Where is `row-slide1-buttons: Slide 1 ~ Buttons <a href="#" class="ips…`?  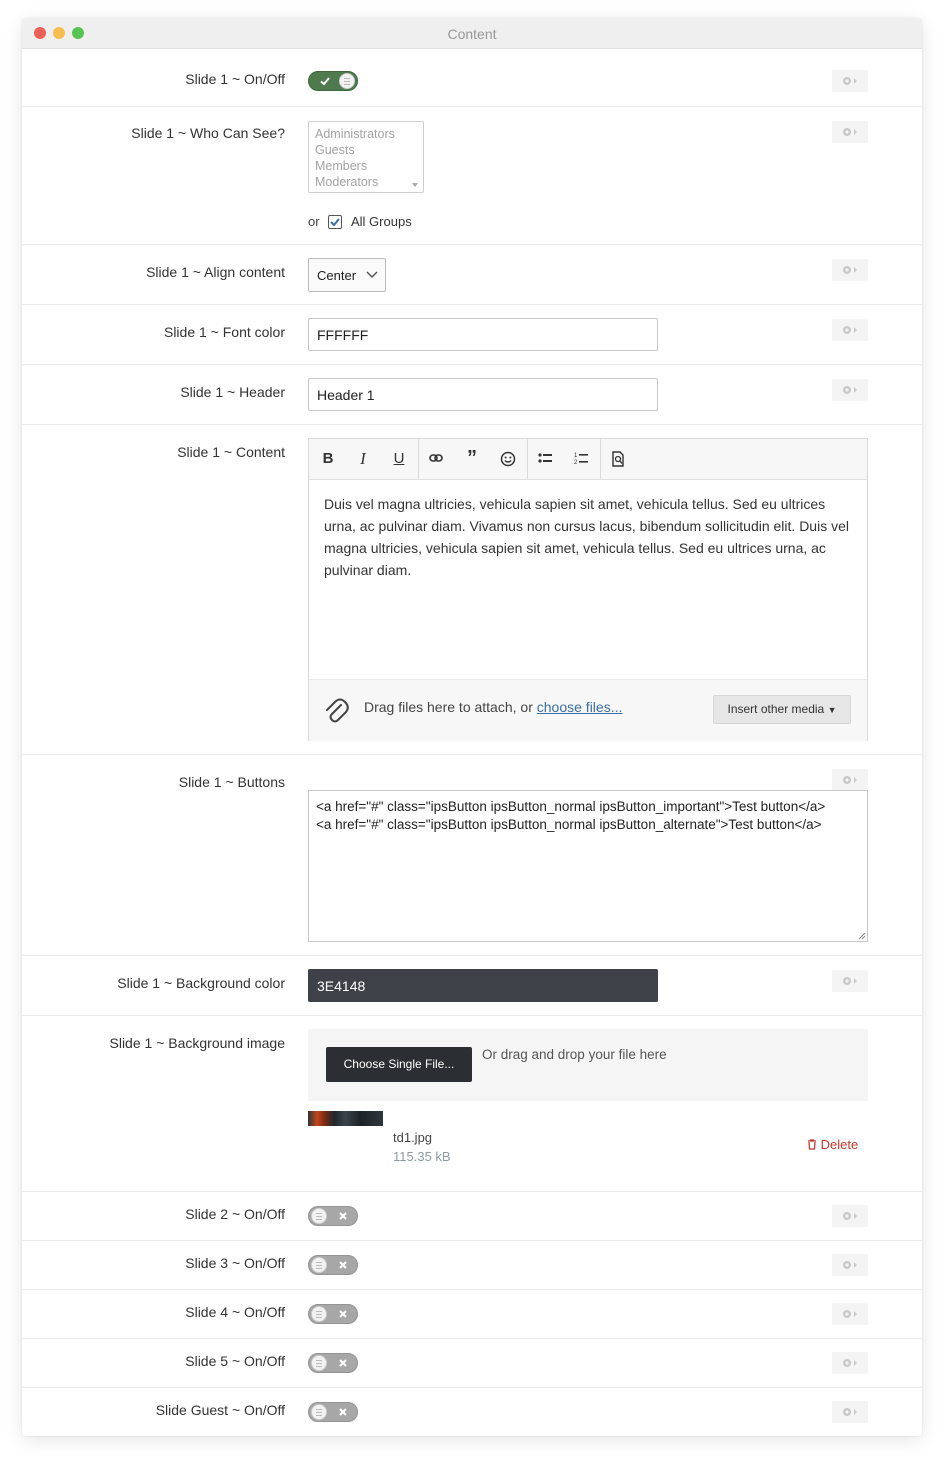
row-slide1-buttons: Slide 1 ~ Buttons <a href="#" class="ips… is located at coordinates (472, 855).